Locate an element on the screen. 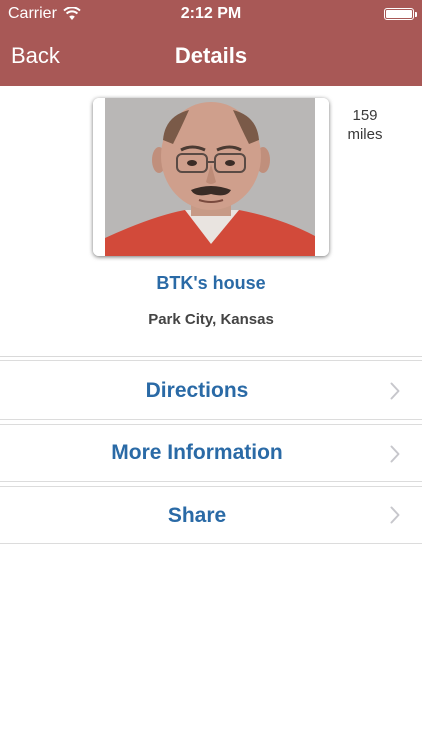 The width and height of the screenshot is (422, 750). page-title: Details is located at coordinates (211, 55).